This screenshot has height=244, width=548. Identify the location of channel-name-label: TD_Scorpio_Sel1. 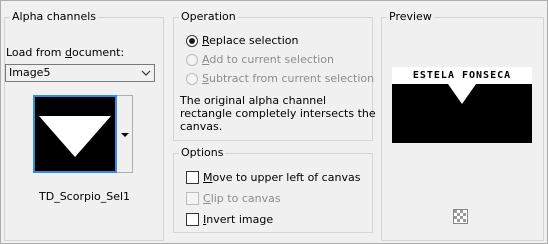
(85, 196).